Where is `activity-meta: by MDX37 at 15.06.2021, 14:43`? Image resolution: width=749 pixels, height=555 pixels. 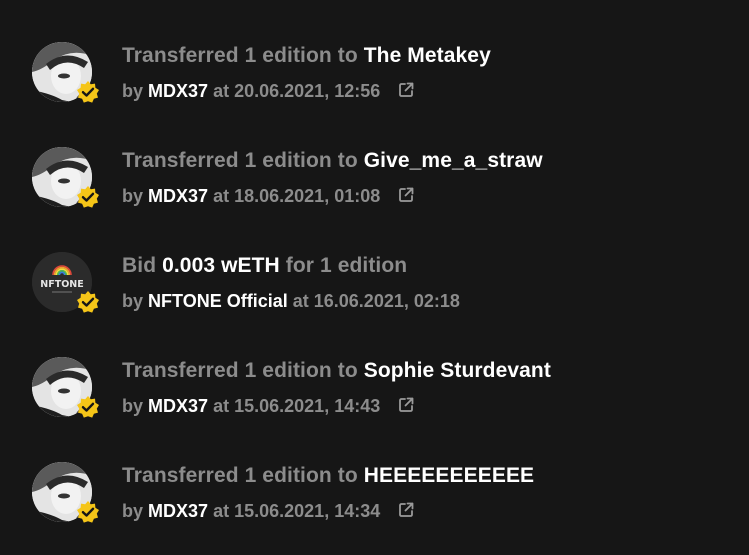
activity-meta: by MDX37 at 15.06.2021, 14:43 is located at coordinates (268, 406).